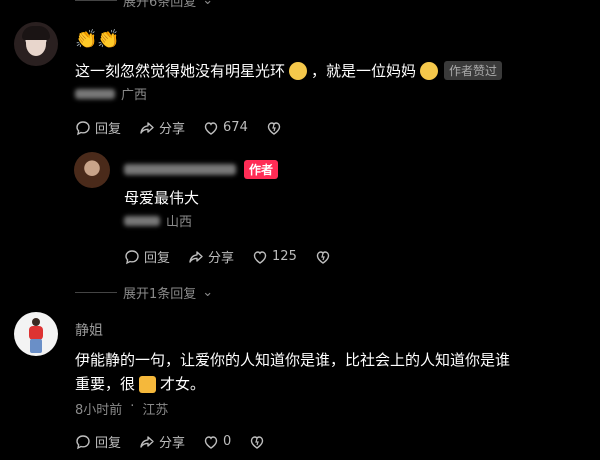  What do you see at coordinates (155, 410) in the screenshot?
I see `location: 江苏` at bounding box center [155, 410].